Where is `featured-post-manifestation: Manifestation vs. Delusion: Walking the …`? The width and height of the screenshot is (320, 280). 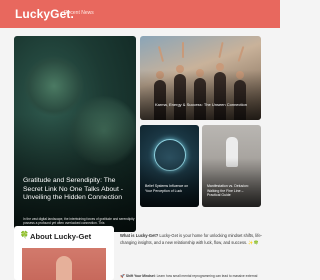 featured-post-manifestation: Manifestation vs. Delusion: Walking the … is located at coordinates (231, 166).